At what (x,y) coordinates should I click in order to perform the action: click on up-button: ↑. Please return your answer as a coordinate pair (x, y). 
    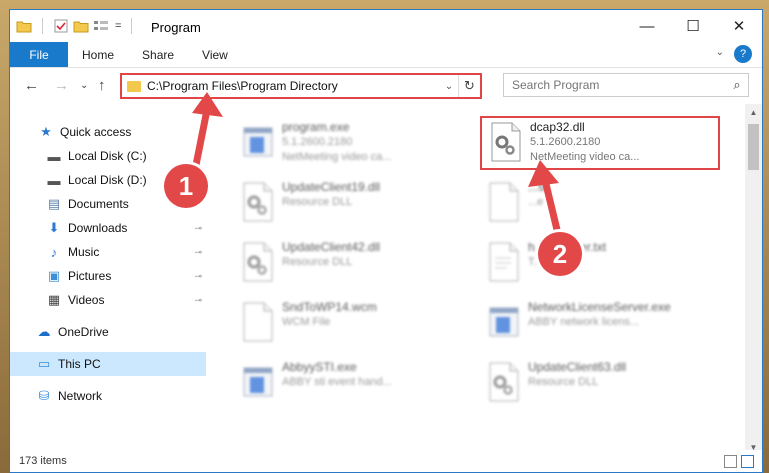
    Looking at the image, I should click on (102, 85).